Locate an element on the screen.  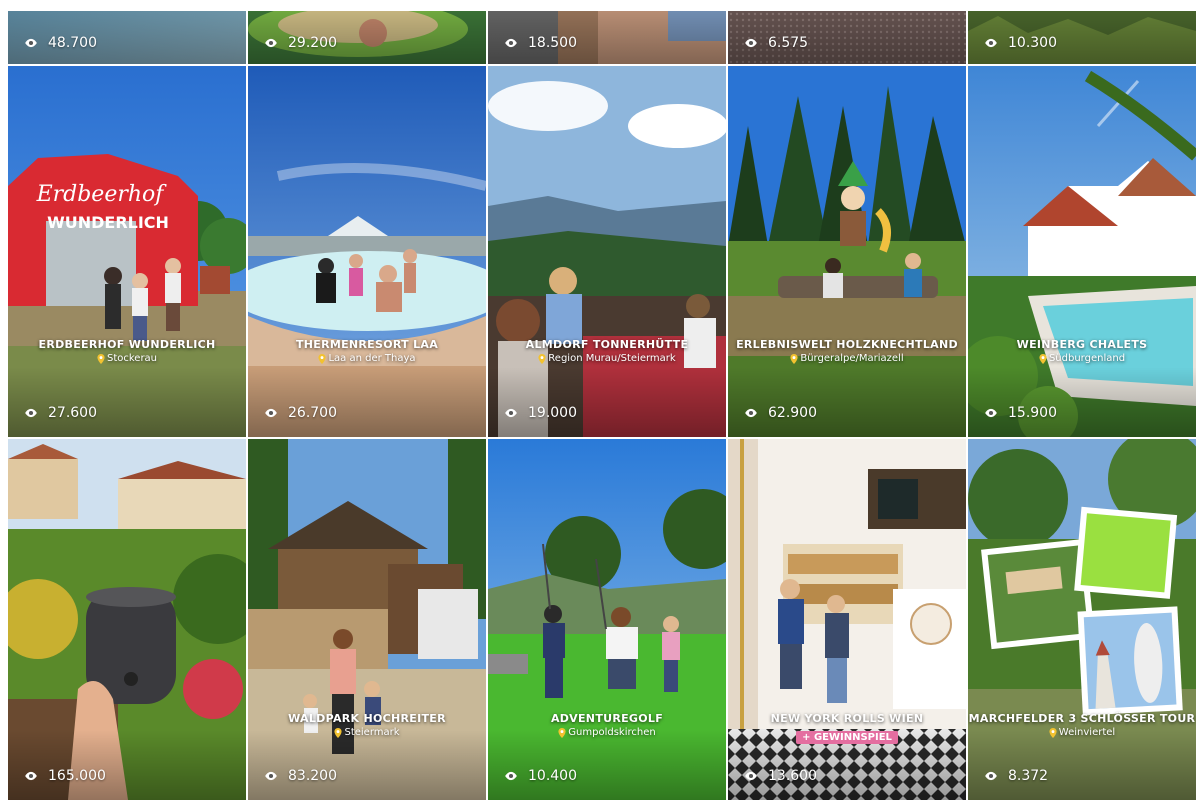
svg-text: WUNDERLICH is located at coordinates (108, 222).